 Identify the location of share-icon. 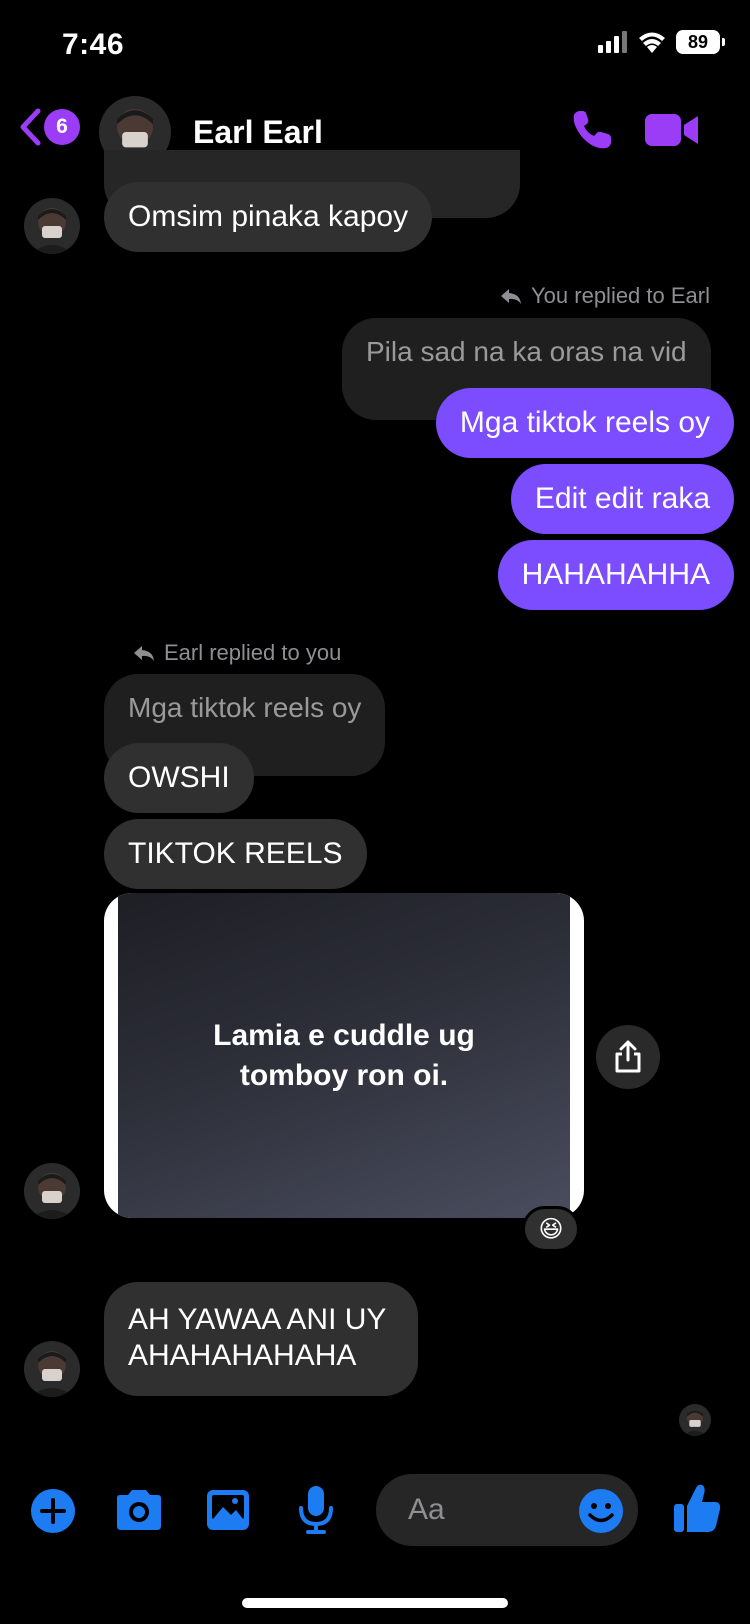
(628, 1056).